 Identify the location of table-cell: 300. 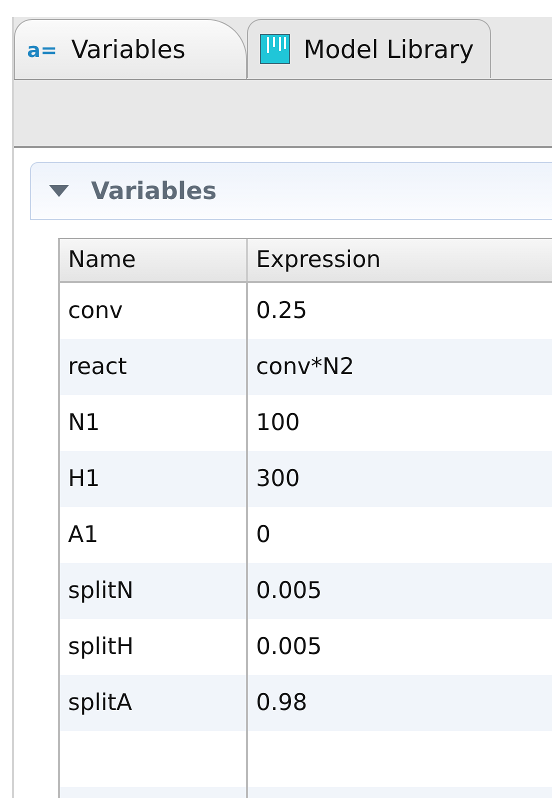
(399, 479).